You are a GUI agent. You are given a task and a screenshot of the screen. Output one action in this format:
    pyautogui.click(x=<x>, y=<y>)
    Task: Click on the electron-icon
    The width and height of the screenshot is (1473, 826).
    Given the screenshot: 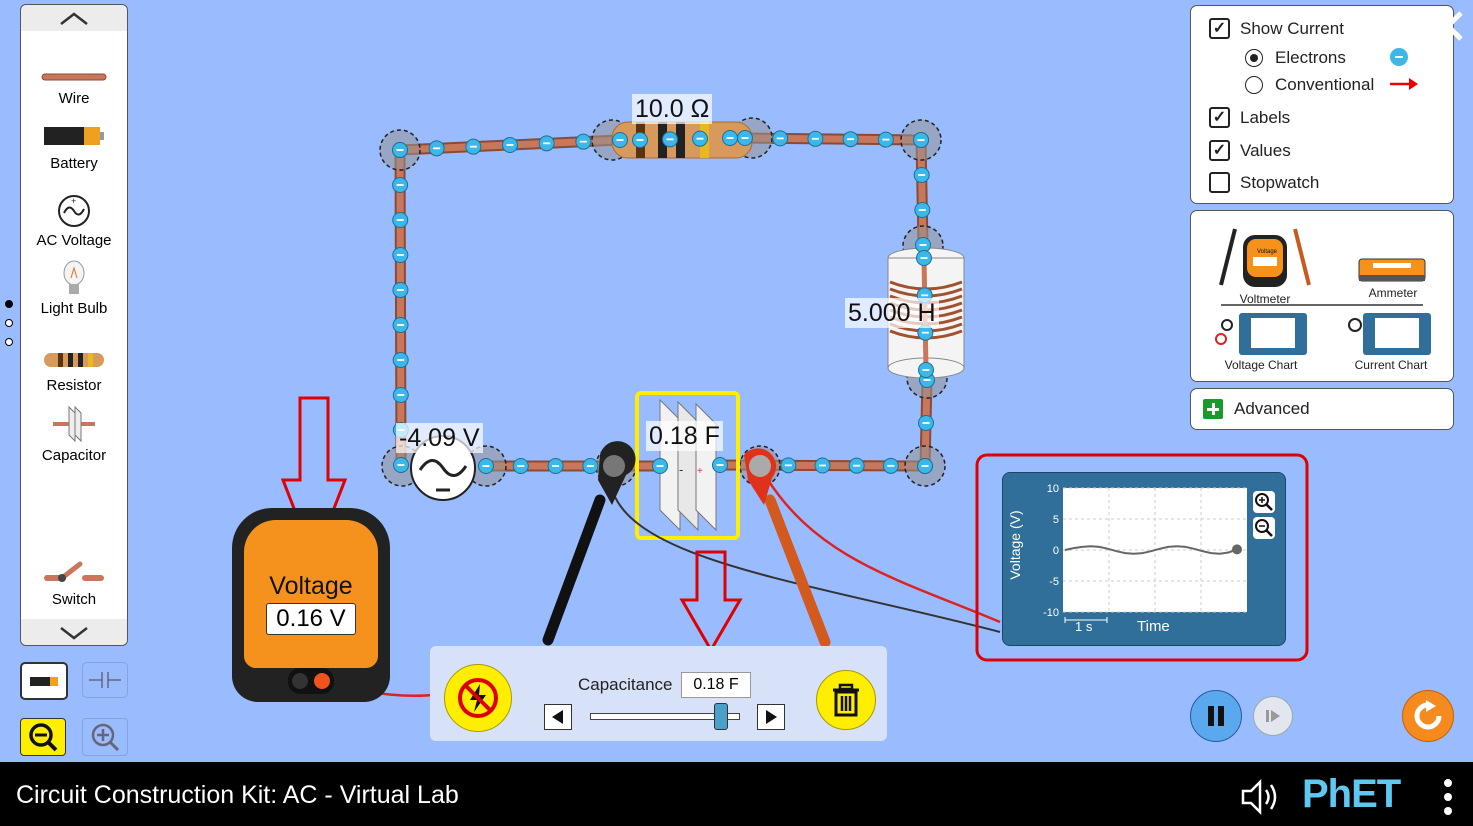 What is the action you would take?
    pyautogui.click(x=1399, y=57)
    